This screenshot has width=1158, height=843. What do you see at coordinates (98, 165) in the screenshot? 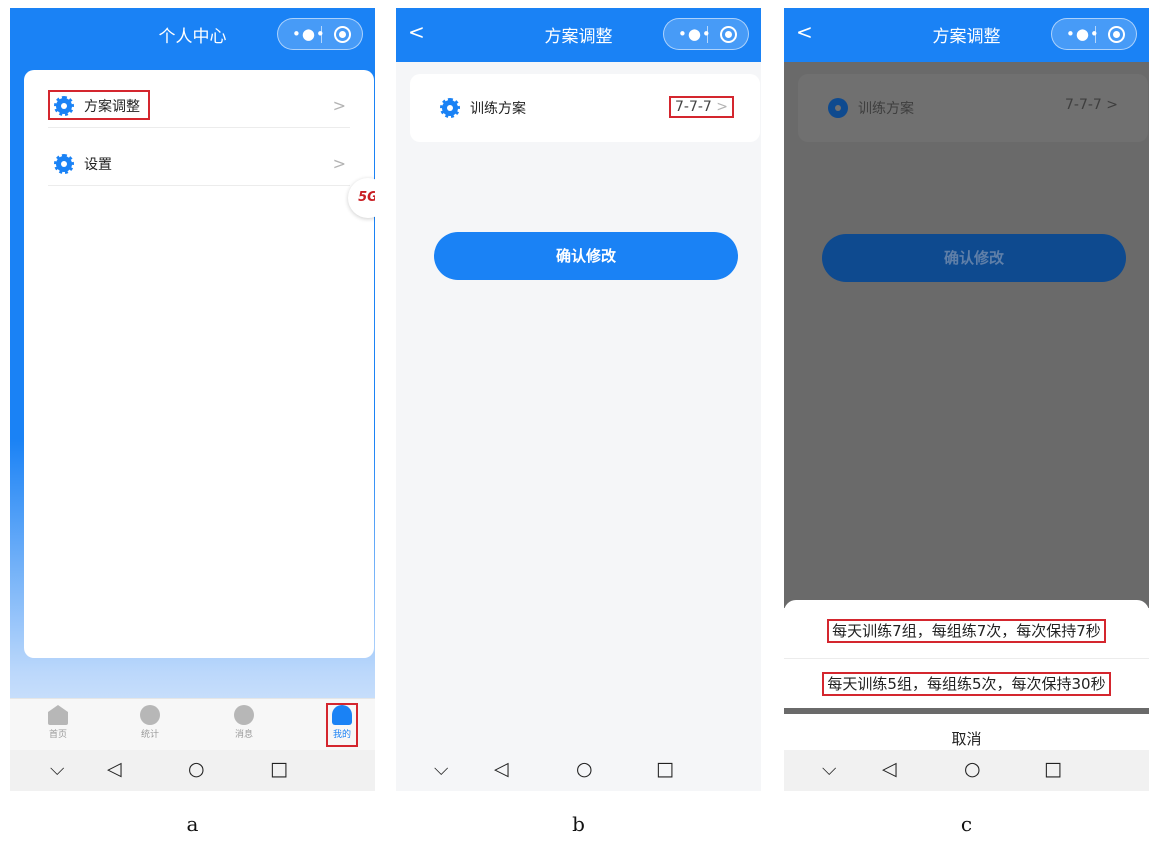
I see `menu-item-label: 设置` at bounding box center [98, 165].